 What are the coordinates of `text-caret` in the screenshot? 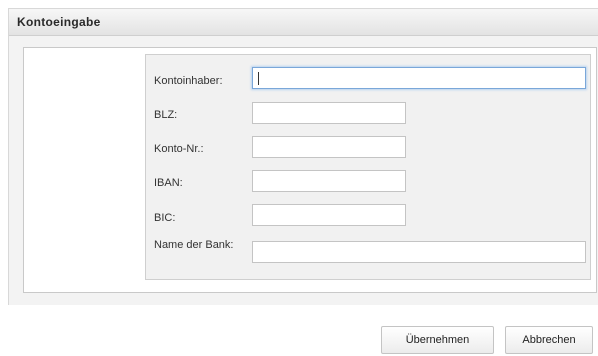 It's located at (258, 78).